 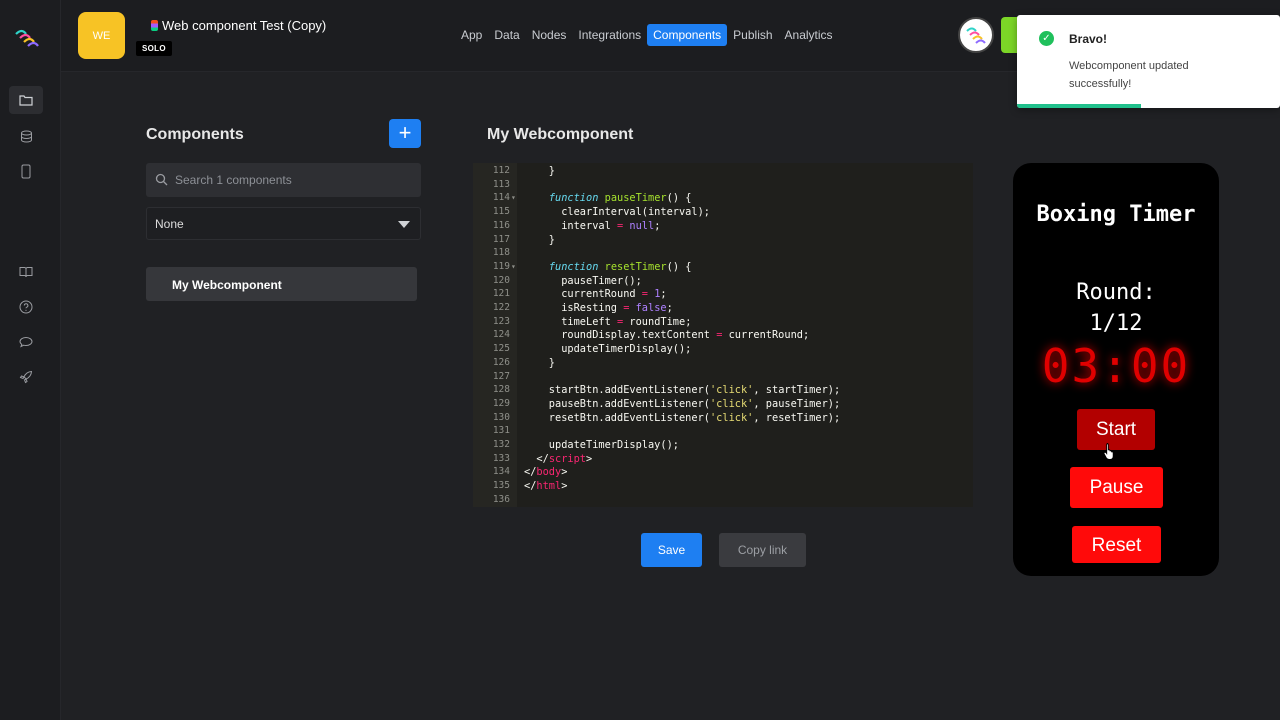 What do you see at coordinates (671, 550) in the screenshot?
I see `save-button: Save` at bounding box center [671, 550].